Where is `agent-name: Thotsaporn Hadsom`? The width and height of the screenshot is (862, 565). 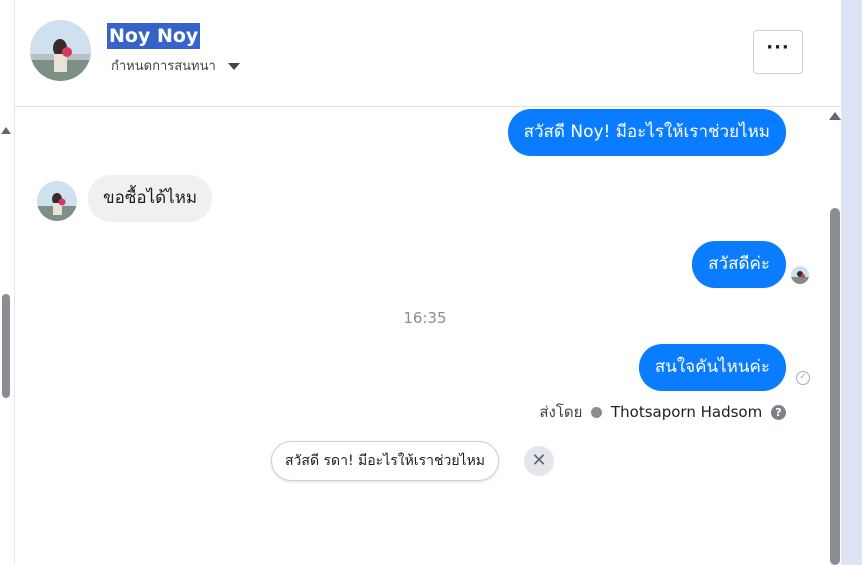
agent-name: Thotsaporn Hadsom is located at coordinates (687, 412).